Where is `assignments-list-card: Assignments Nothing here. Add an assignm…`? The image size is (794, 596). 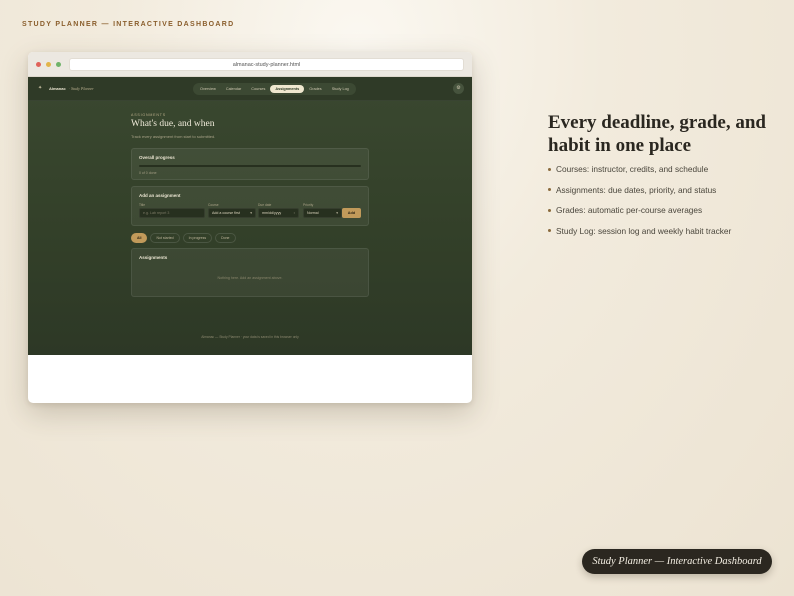
assignments-list-card: Assignments Nothing here. Add an assignm… is located at coordinates (250, 272).